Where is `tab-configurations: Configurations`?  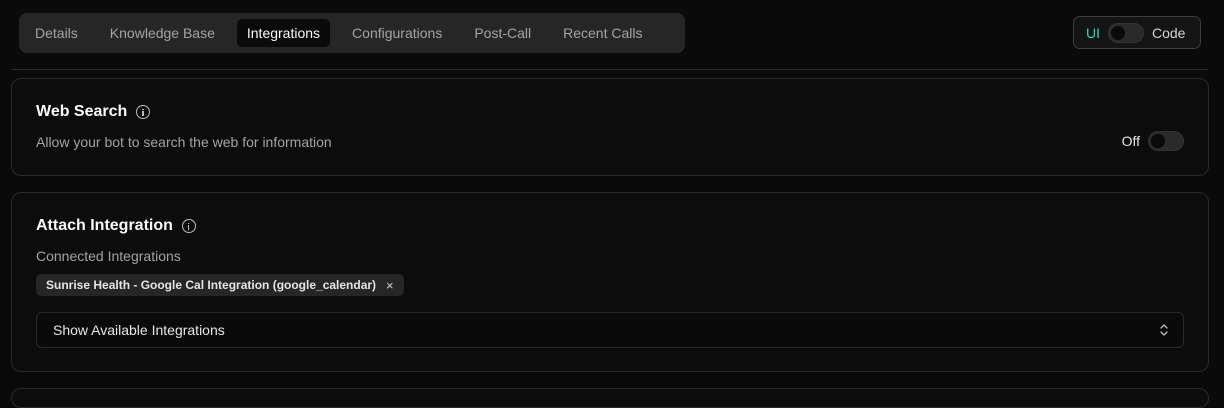 tab-configurations: Configurations is located at coordinates (397, 33).